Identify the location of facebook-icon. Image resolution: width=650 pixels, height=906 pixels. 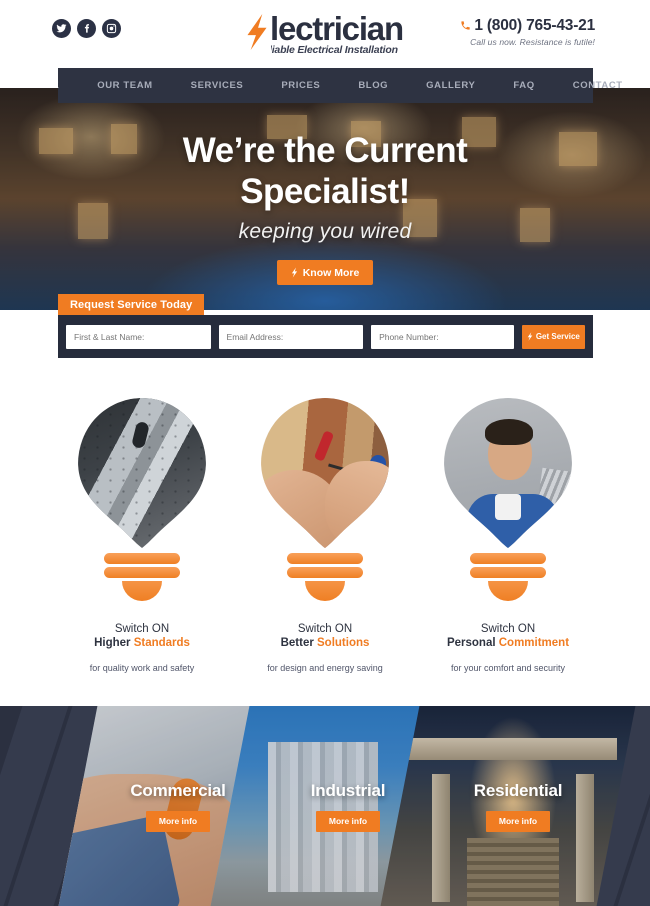
(86, 28).